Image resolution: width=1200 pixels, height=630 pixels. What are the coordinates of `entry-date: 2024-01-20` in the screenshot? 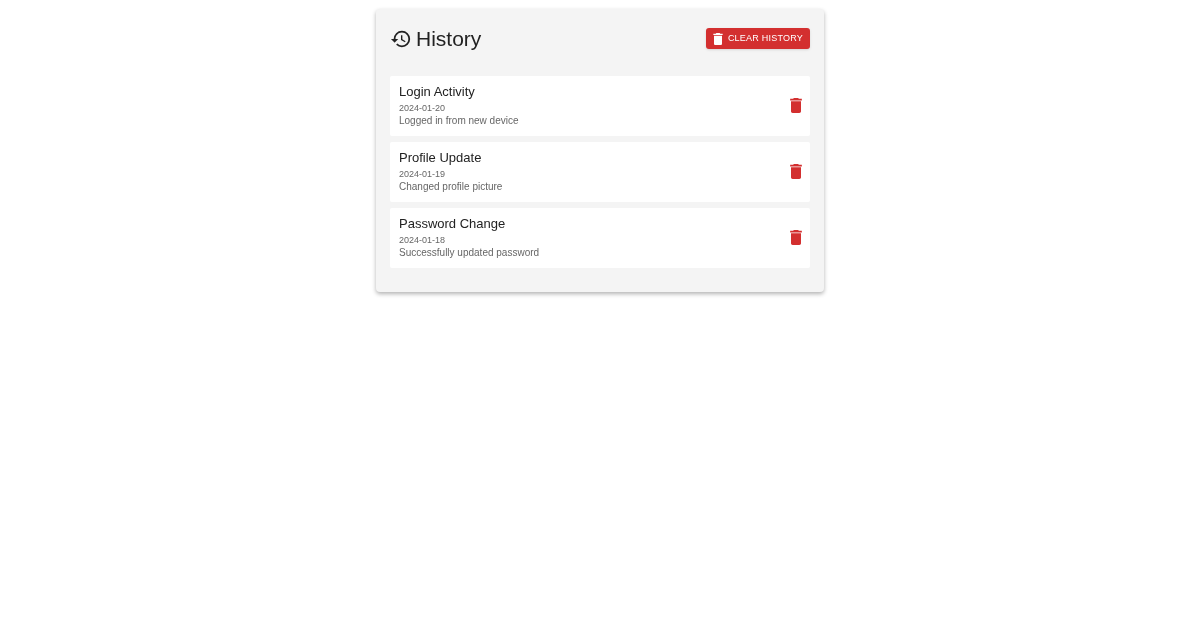 It's located at (423, 108).